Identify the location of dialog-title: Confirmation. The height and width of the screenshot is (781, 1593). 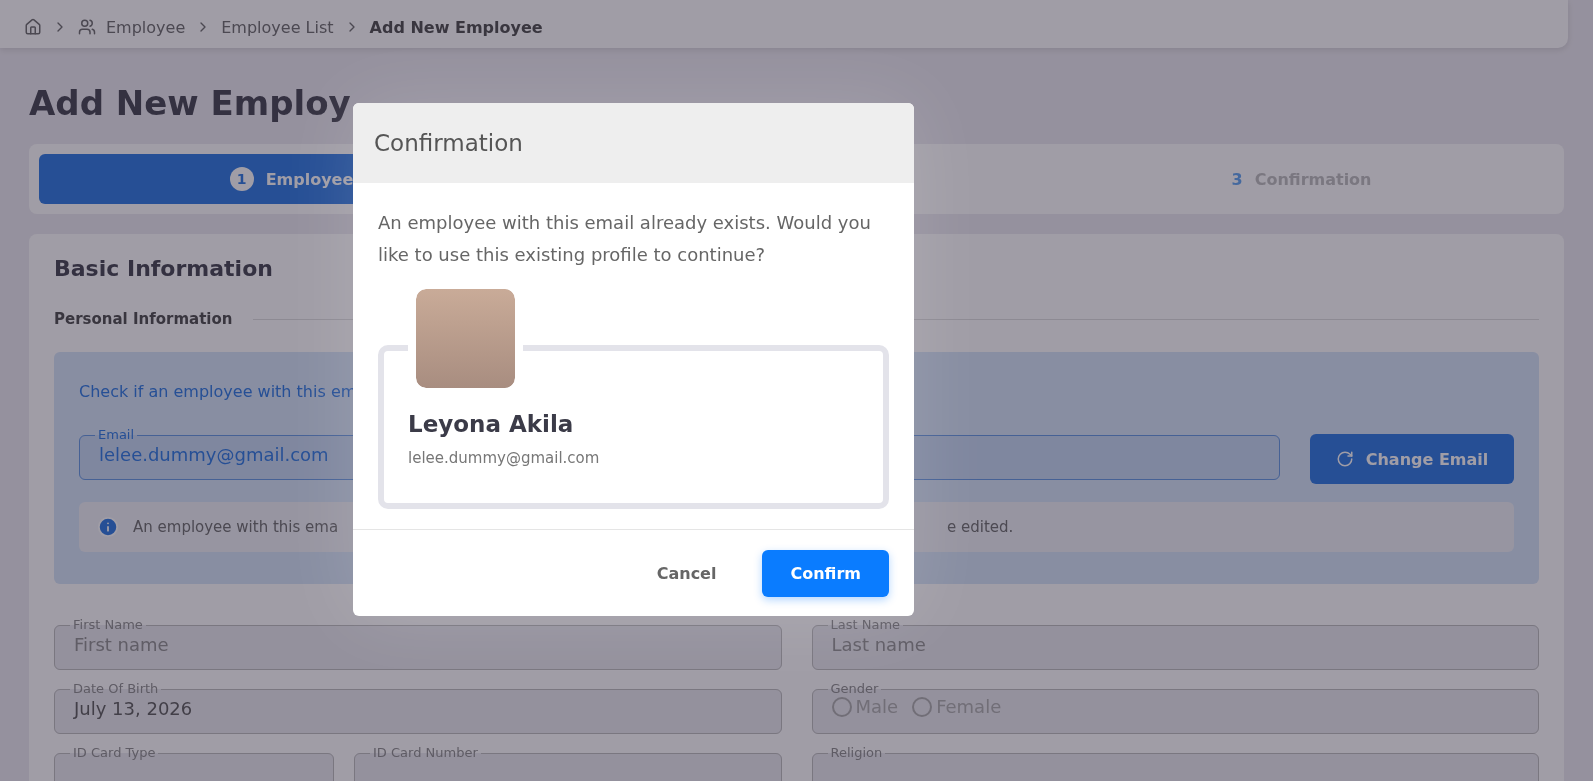
(448, 143).